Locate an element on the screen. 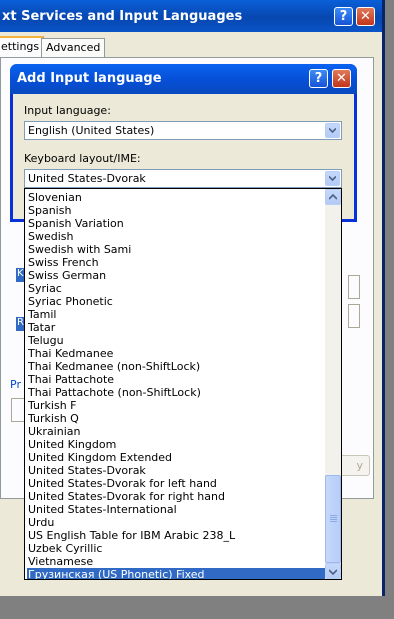  dropdown-item: Tamil is located at coordinates (176, 314).